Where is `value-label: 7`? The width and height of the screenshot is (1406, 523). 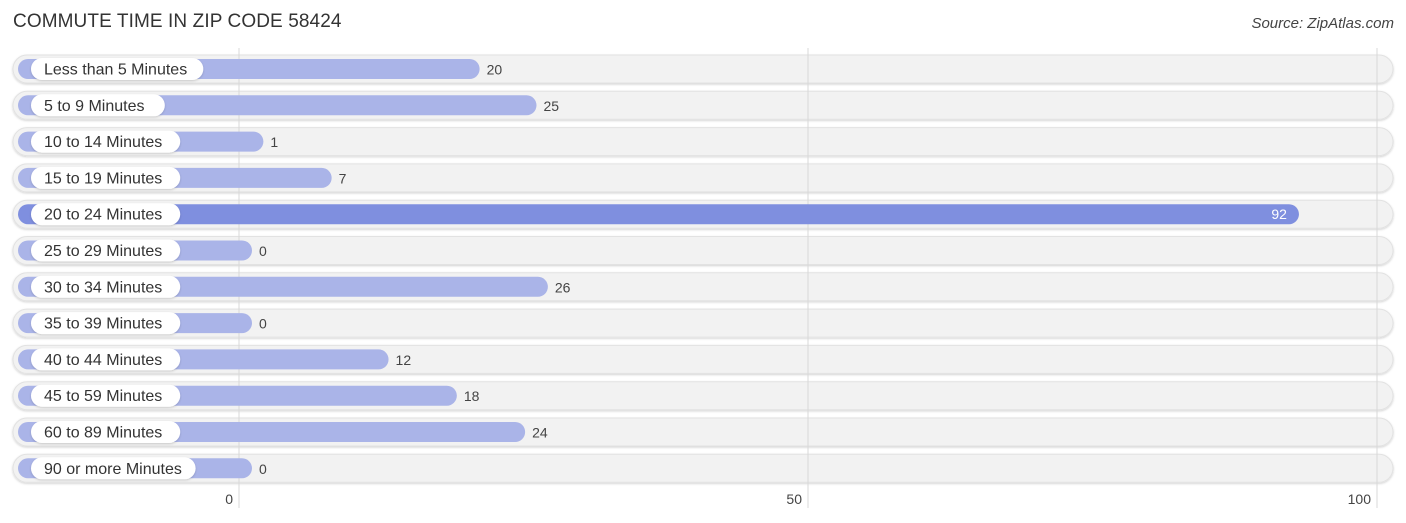 value-label: 7 is located at coordinates (343, 178).